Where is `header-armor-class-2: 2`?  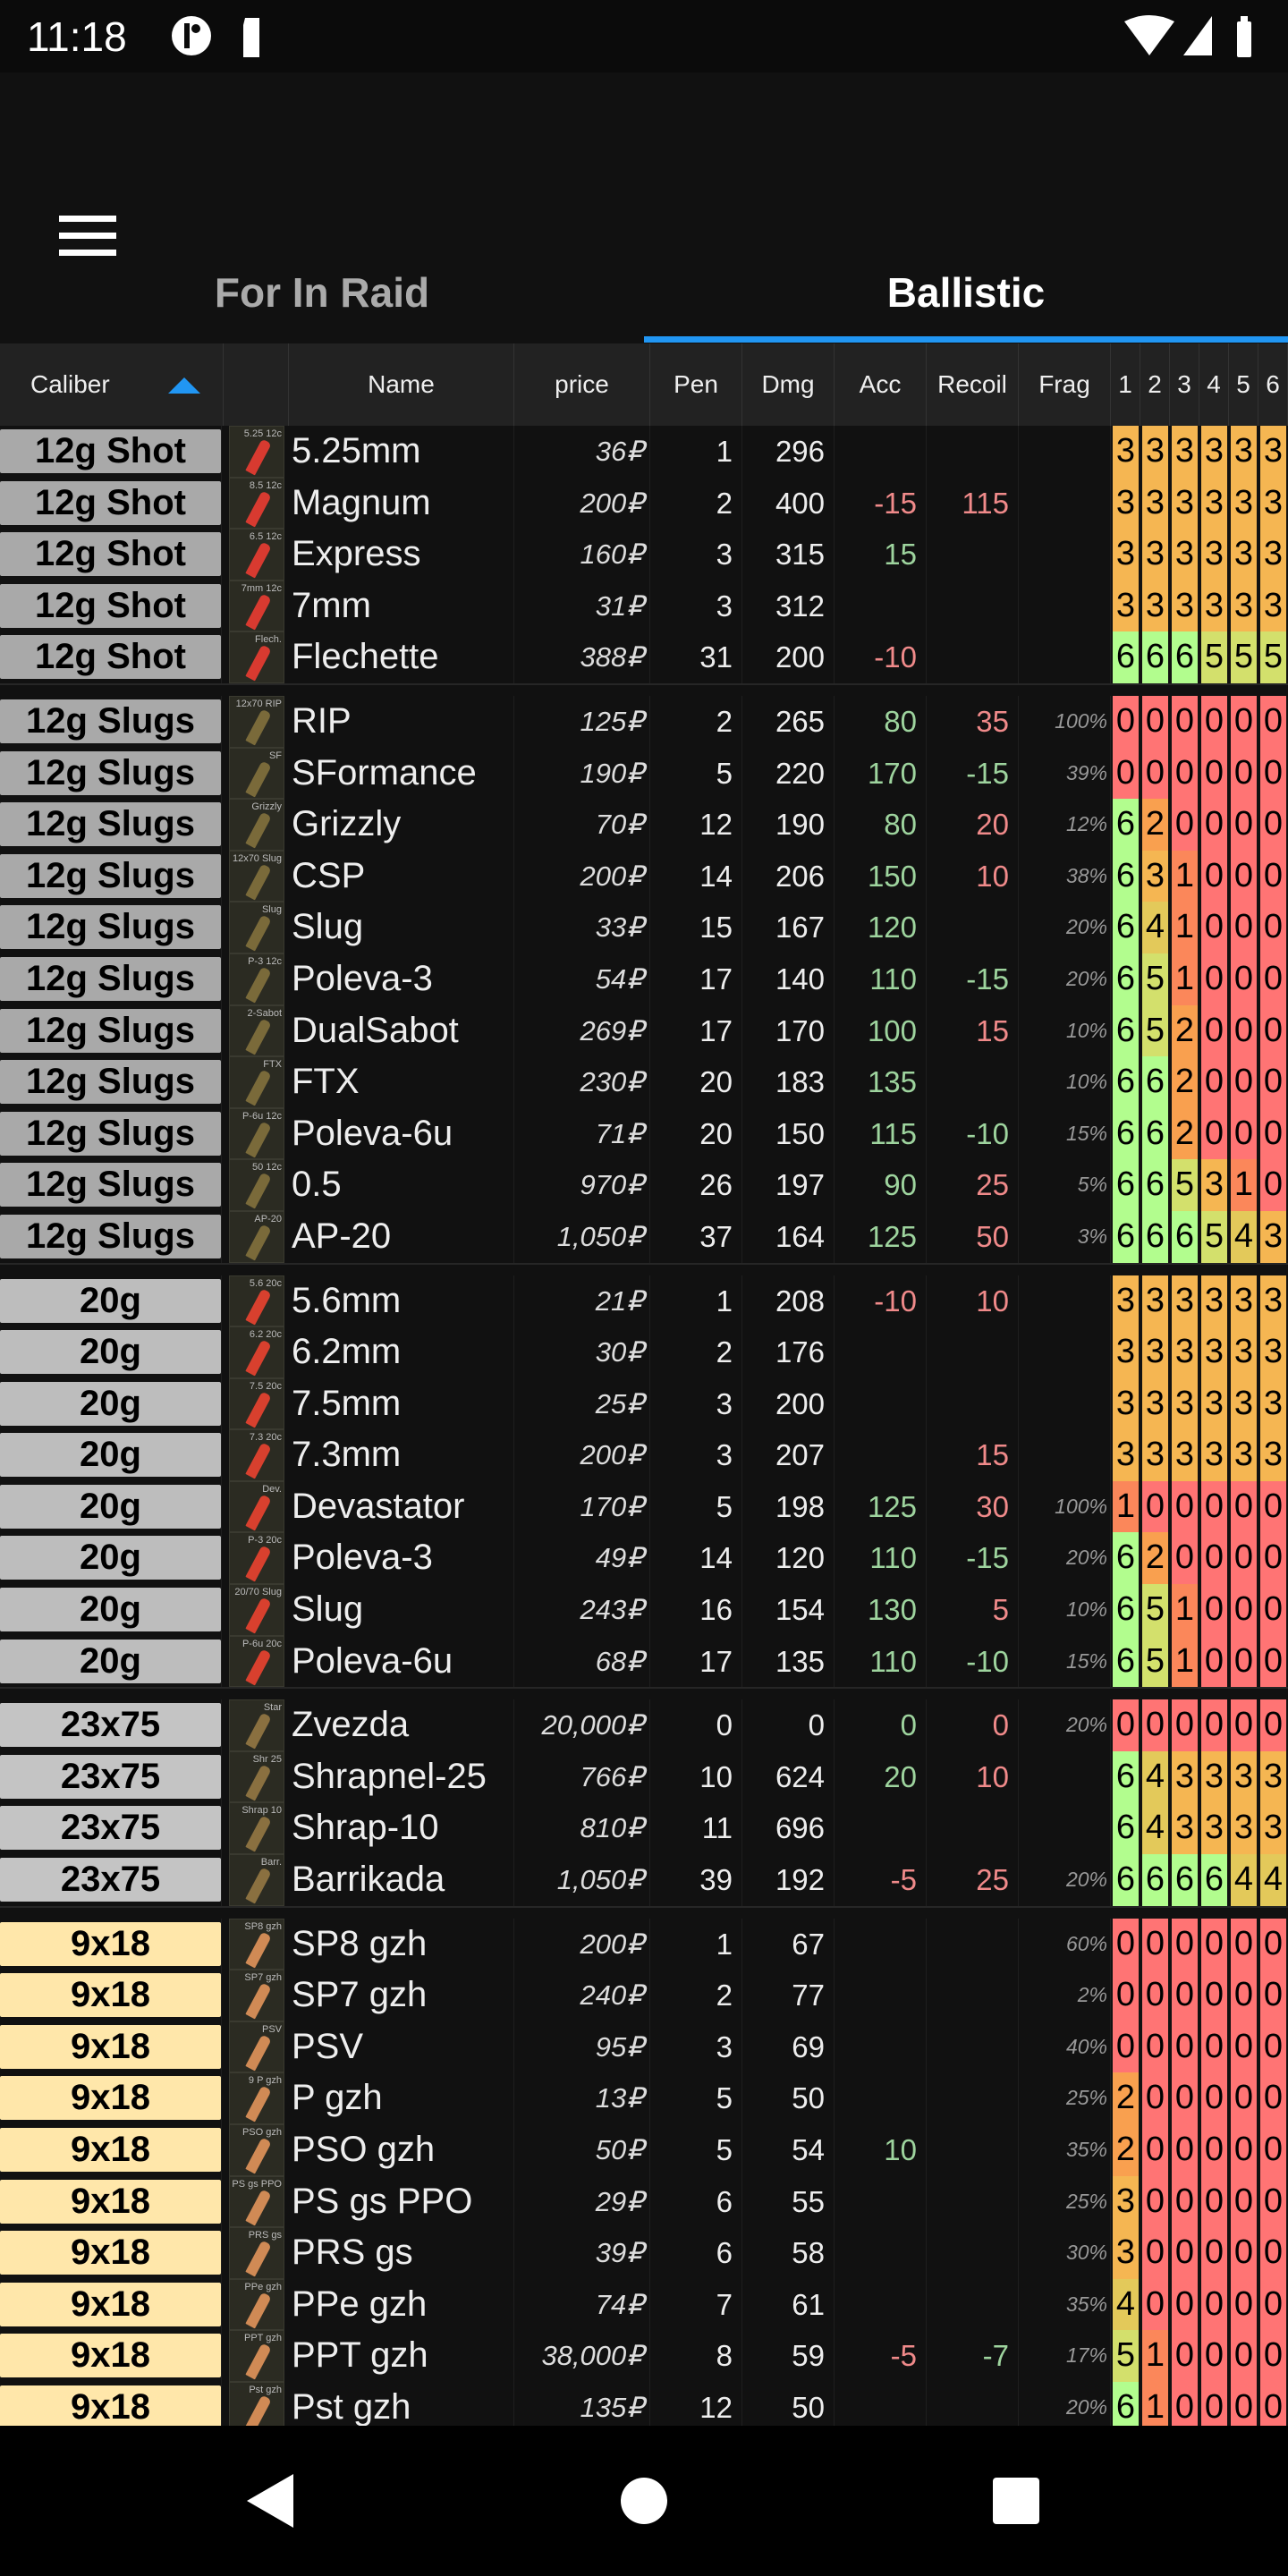 header-armor-class-2: 2 is located at coordinates (1155, 384).